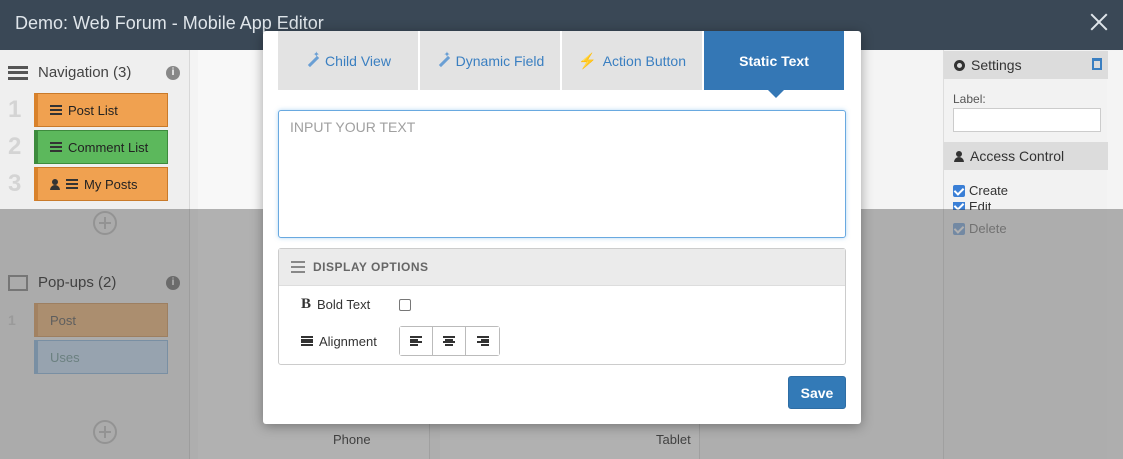  I want to click on align-right-button, so click(482, 341).